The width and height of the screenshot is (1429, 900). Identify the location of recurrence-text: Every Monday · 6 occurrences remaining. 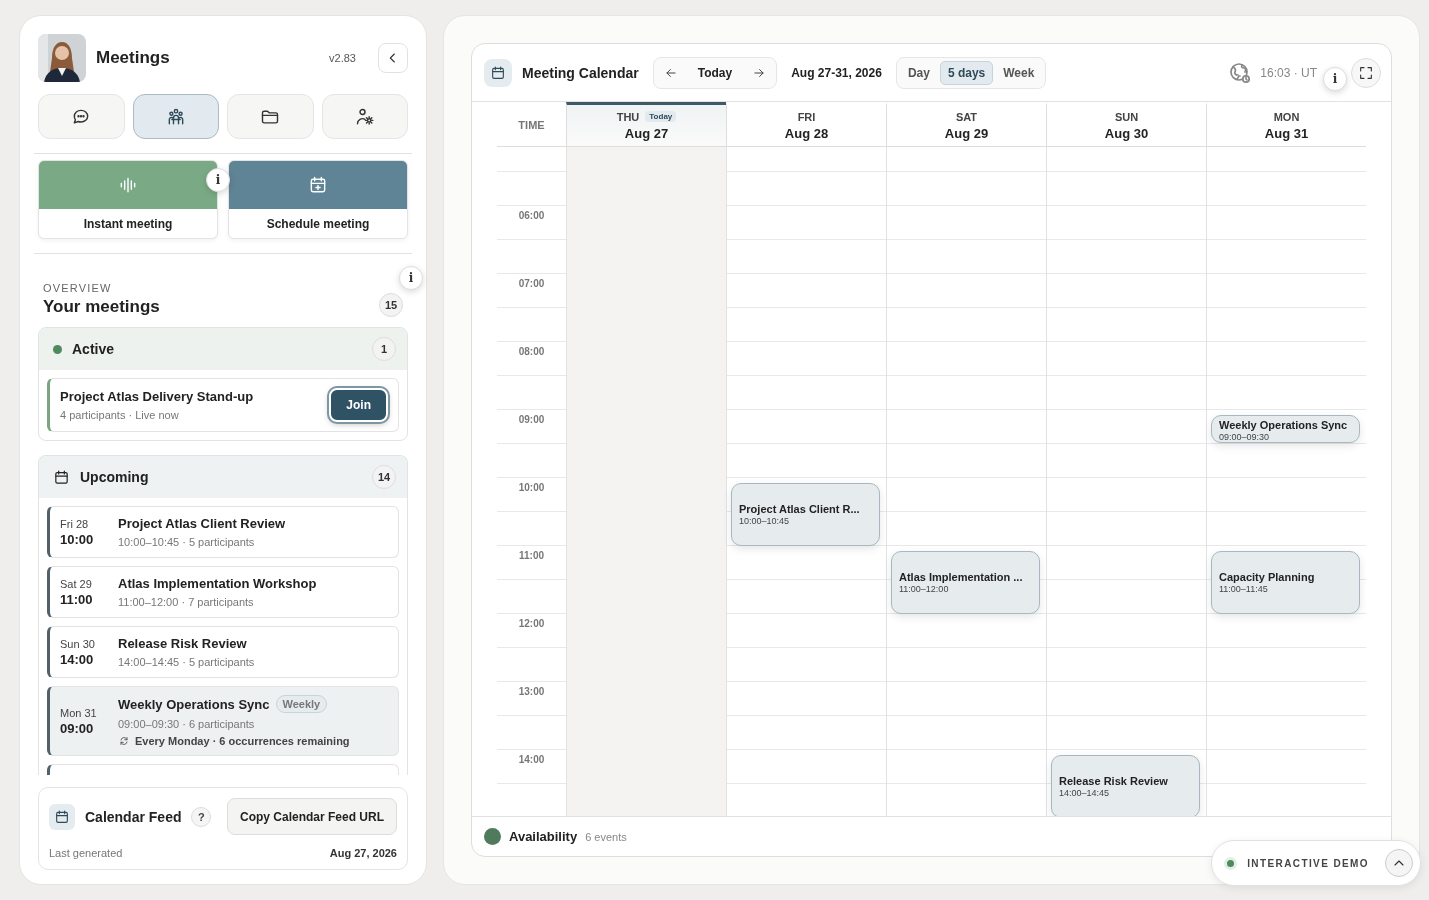
(242, 741).